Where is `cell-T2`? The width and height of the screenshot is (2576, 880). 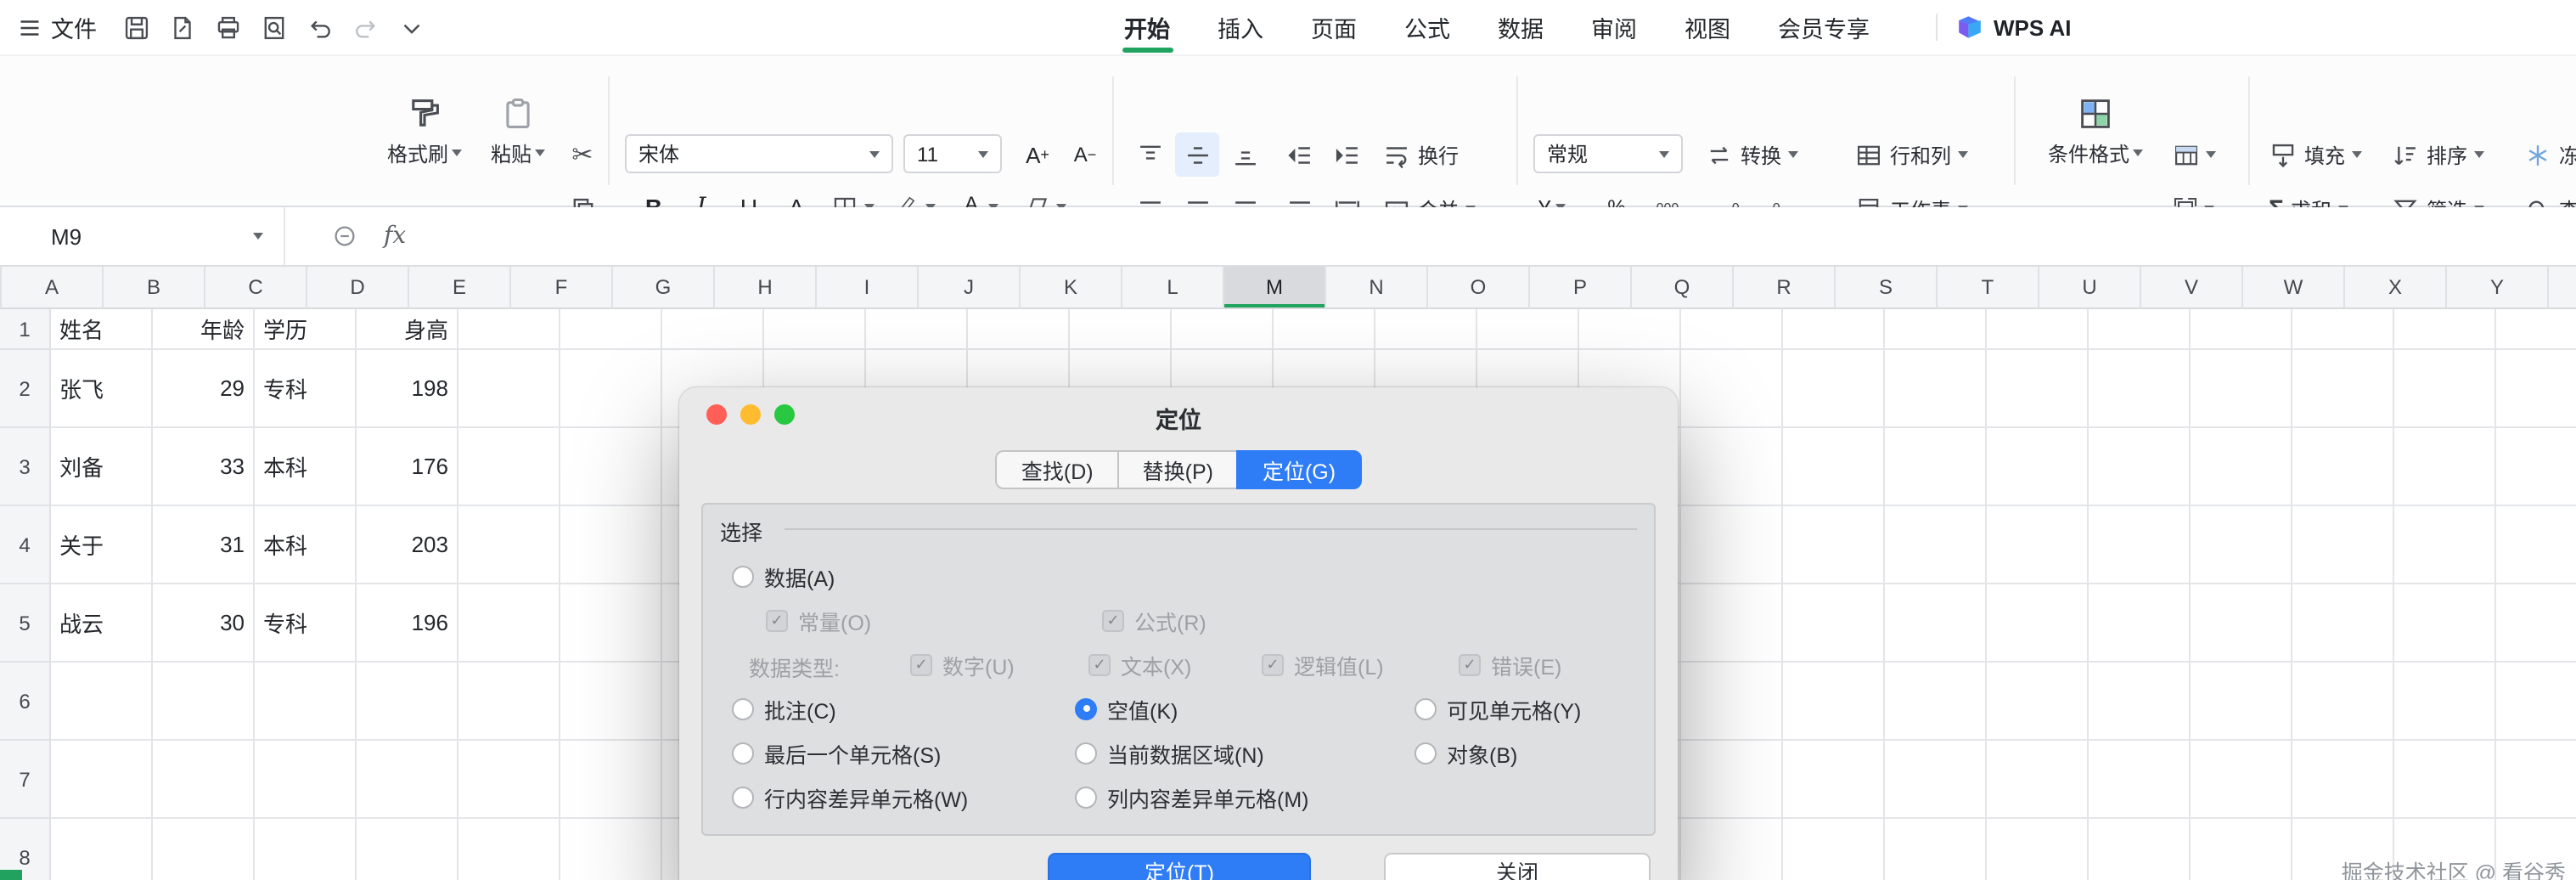
cell-T2 is located at coordinates (2038, 389).